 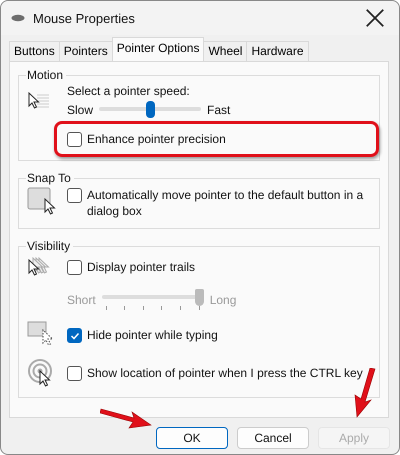 I want to click on check-icon, so click(x=75, y=335).